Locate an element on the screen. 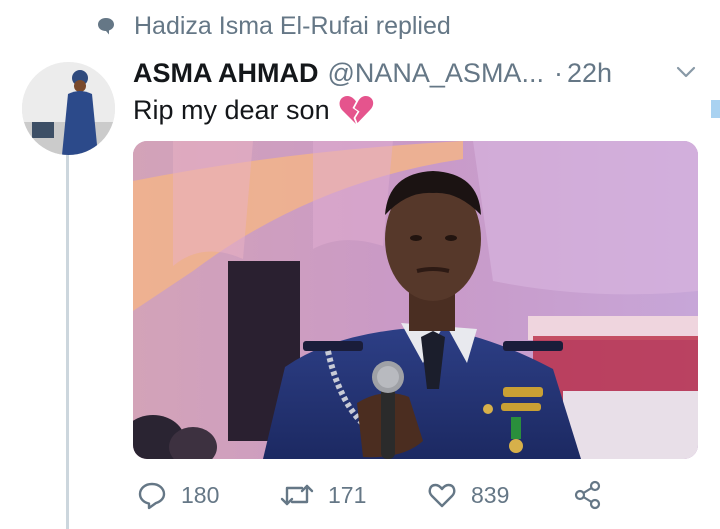 Image resolution: width=720 pixels, height=529 pixels. tweet-header: ASMA AHMAD @NANA_ASMA... · 22h is located at coordinates (418, 73).